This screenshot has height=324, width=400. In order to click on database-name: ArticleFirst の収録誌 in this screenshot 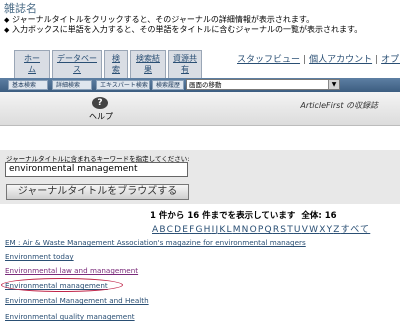, I will do `click(339, 105)`.